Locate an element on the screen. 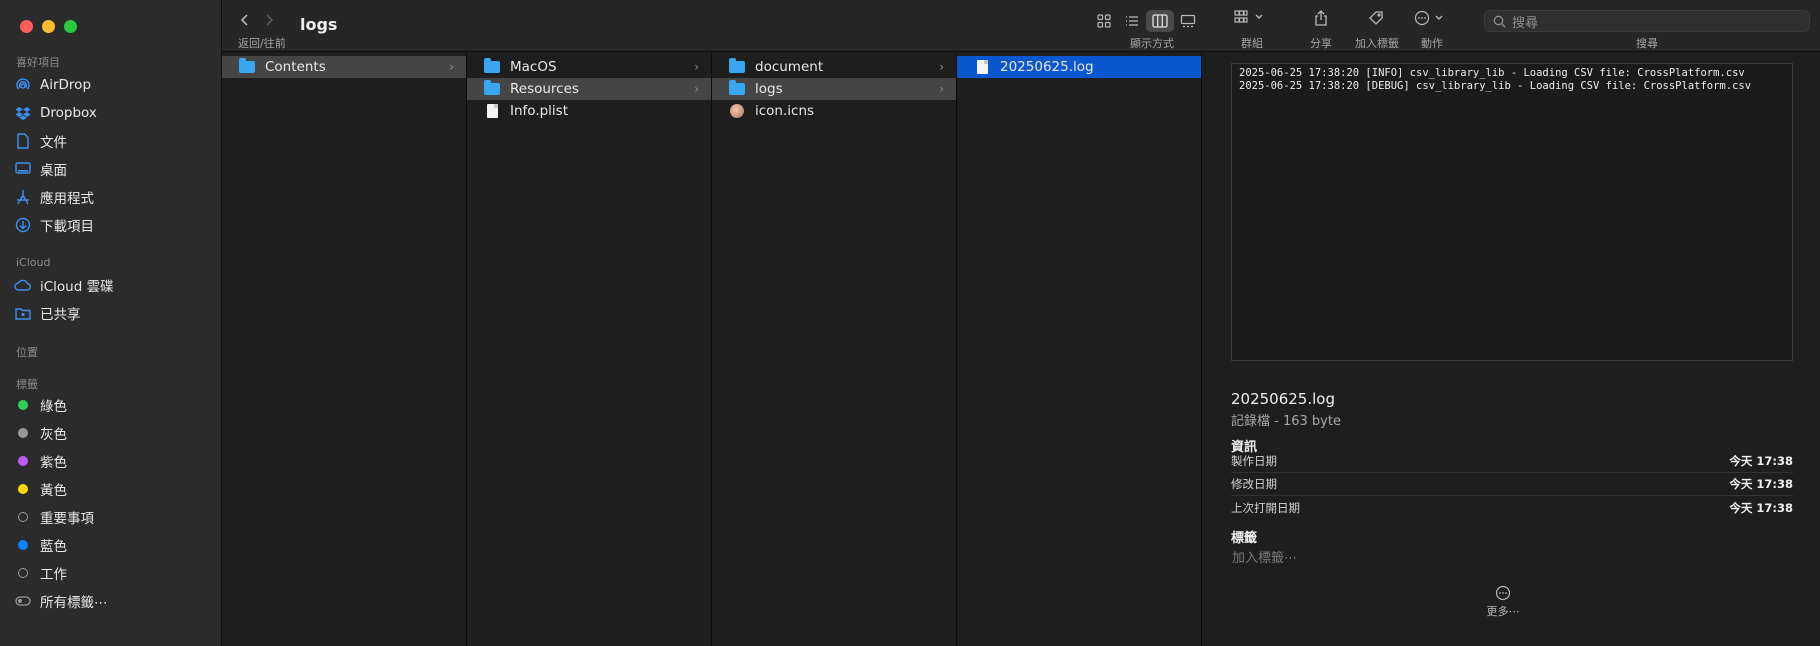  list-item: Contents › is located at coordinates (344, 67).